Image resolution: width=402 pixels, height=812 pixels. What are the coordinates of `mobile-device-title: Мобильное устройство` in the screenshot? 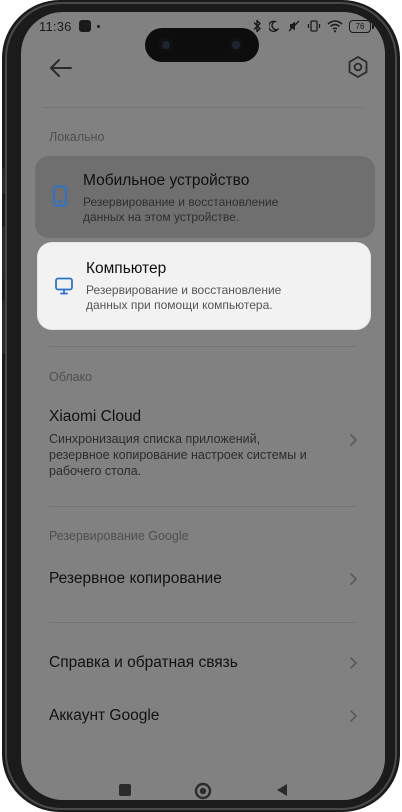 It's located at (166, 180).